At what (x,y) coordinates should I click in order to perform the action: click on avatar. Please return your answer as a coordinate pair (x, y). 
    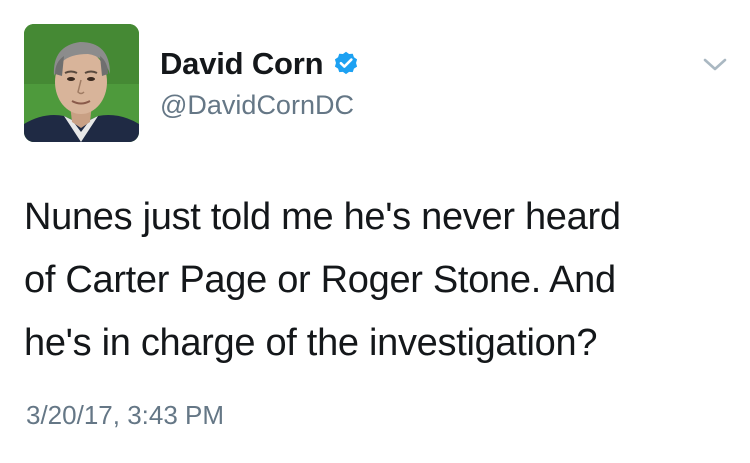
    Looking at the image, I should click on (81, 83).